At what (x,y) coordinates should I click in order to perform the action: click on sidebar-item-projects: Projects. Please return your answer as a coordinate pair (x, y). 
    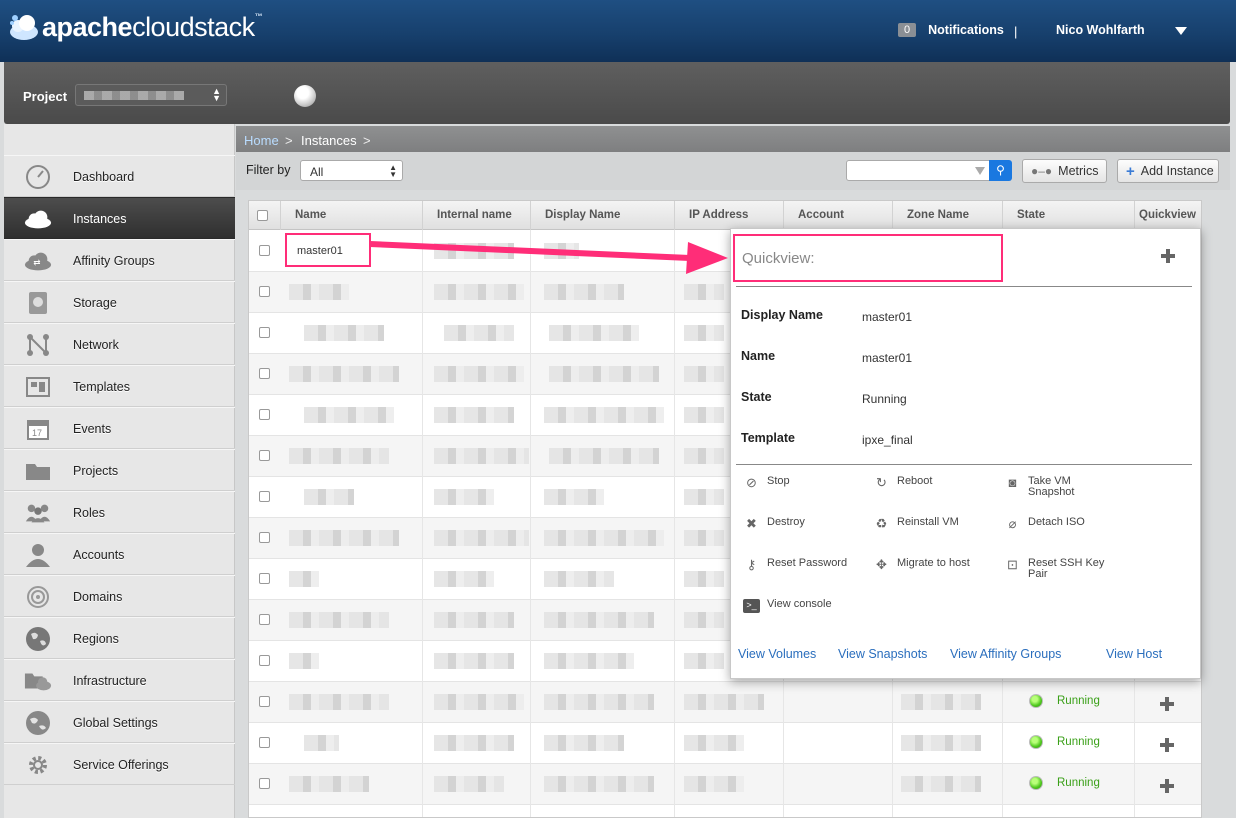
    Looking at the image, I should click on (119, 470).